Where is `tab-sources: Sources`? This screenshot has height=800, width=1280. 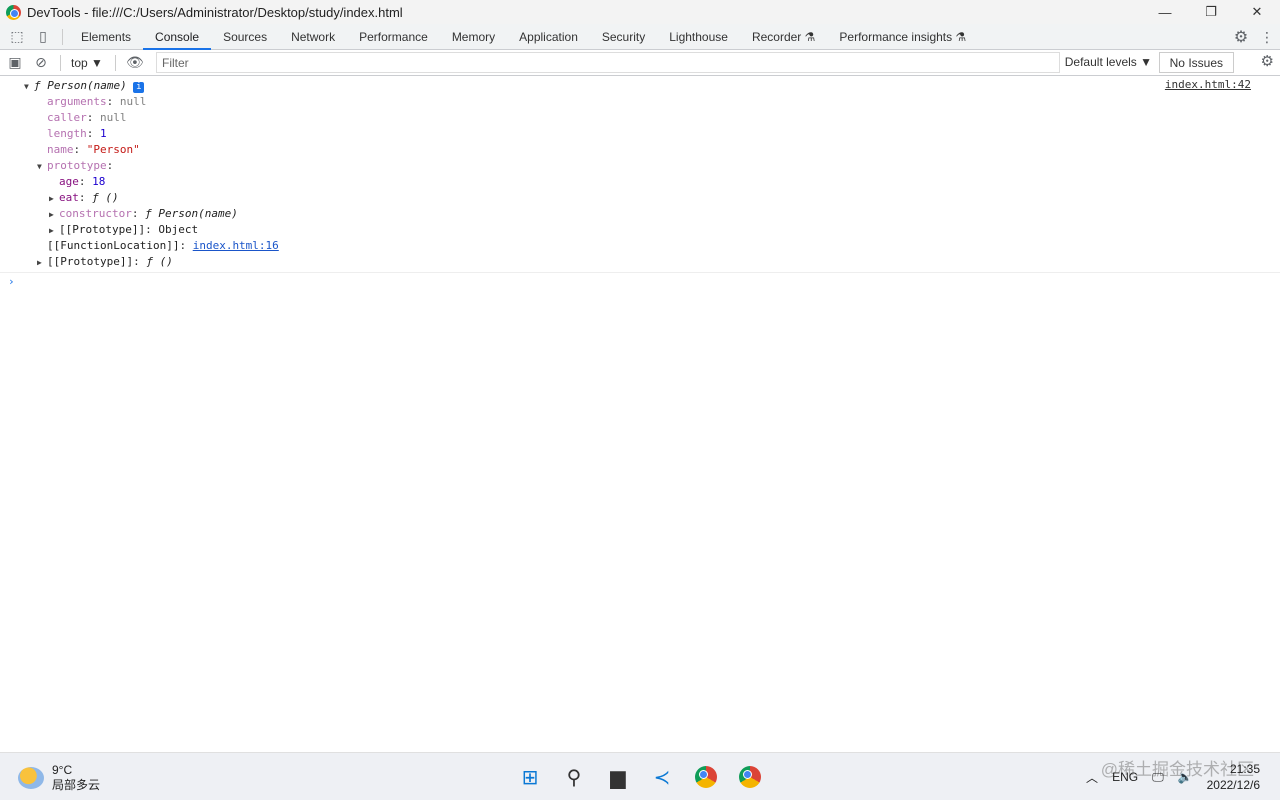 tab-sources: Sources is located at coordinates (245, 37).